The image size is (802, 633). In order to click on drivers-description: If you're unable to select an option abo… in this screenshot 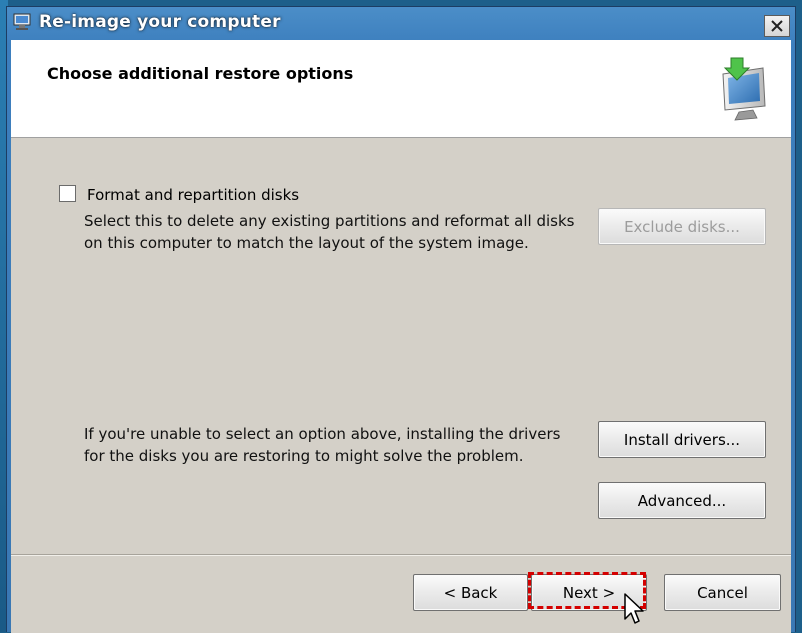, I will do `click(334, 445)`.